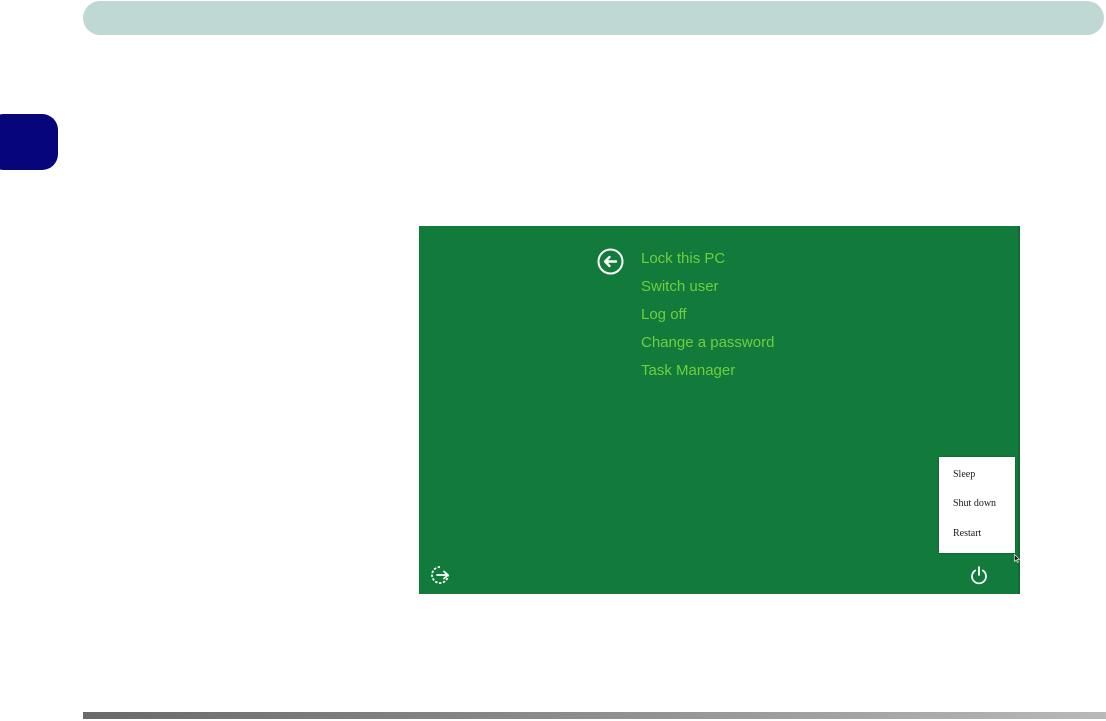 This screenshot has width=1106, height=721. I want to click on mouse-cursor-icon, so click(1017, 557).